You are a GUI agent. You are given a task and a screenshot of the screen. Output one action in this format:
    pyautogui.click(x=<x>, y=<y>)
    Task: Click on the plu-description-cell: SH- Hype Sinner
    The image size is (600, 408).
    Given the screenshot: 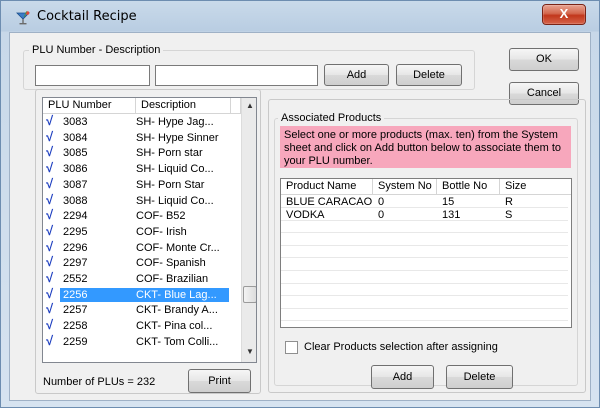 What is the action you would take?
    pyautogui.click(x=177, y=137)
    